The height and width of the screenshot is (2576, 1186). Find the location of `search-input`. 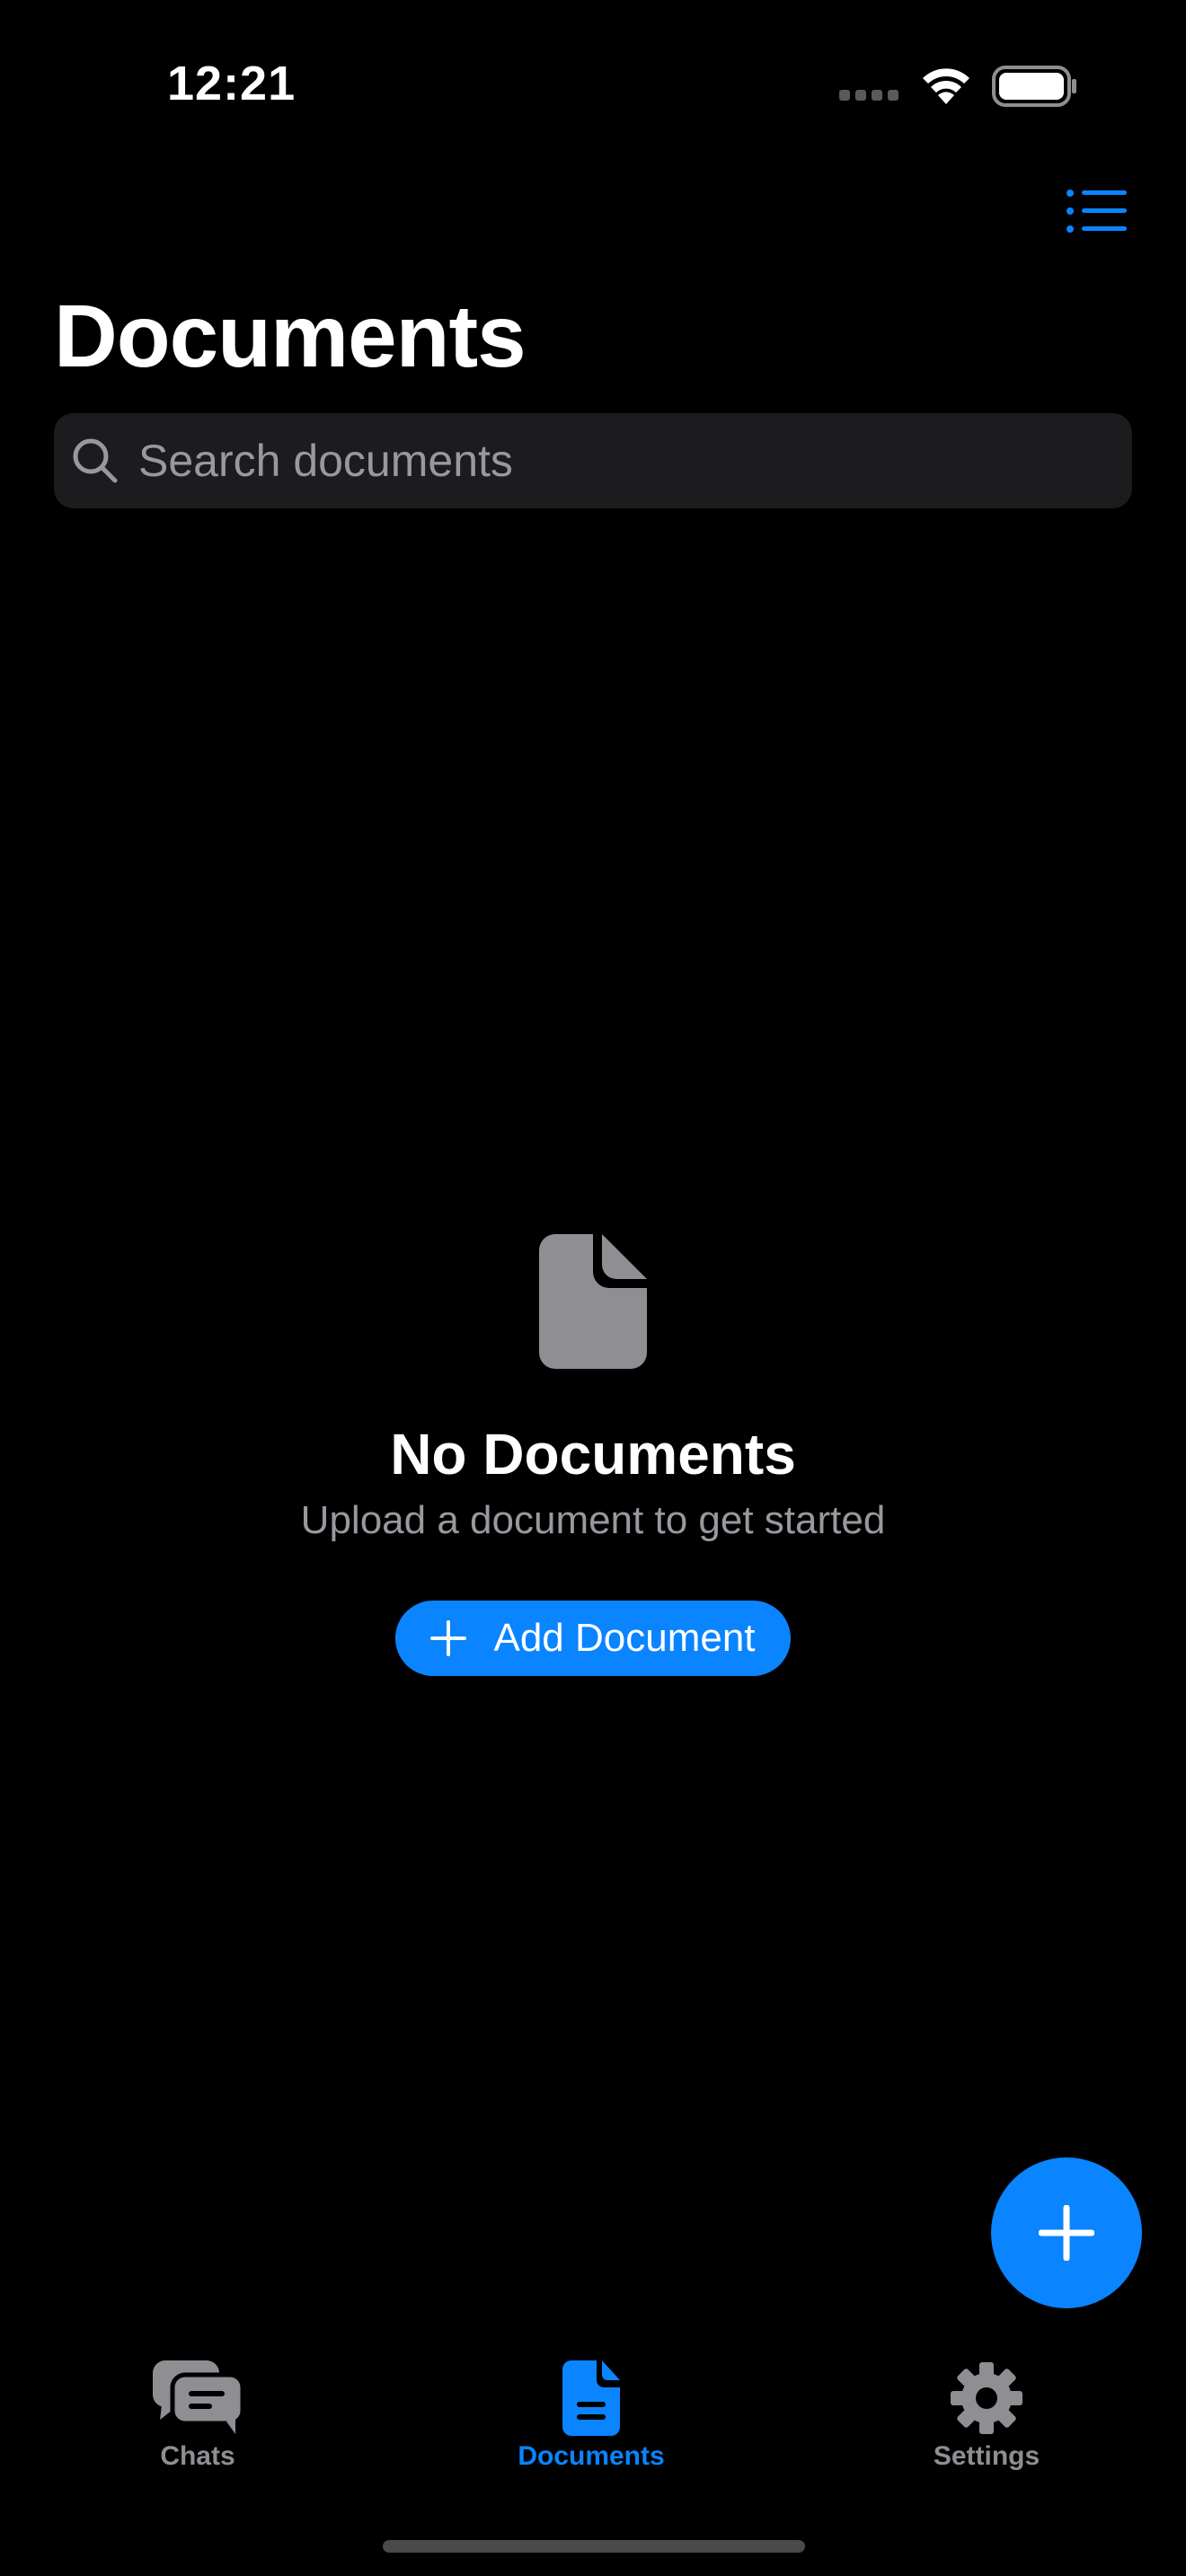

search-input is located at coordinates (623, 460).